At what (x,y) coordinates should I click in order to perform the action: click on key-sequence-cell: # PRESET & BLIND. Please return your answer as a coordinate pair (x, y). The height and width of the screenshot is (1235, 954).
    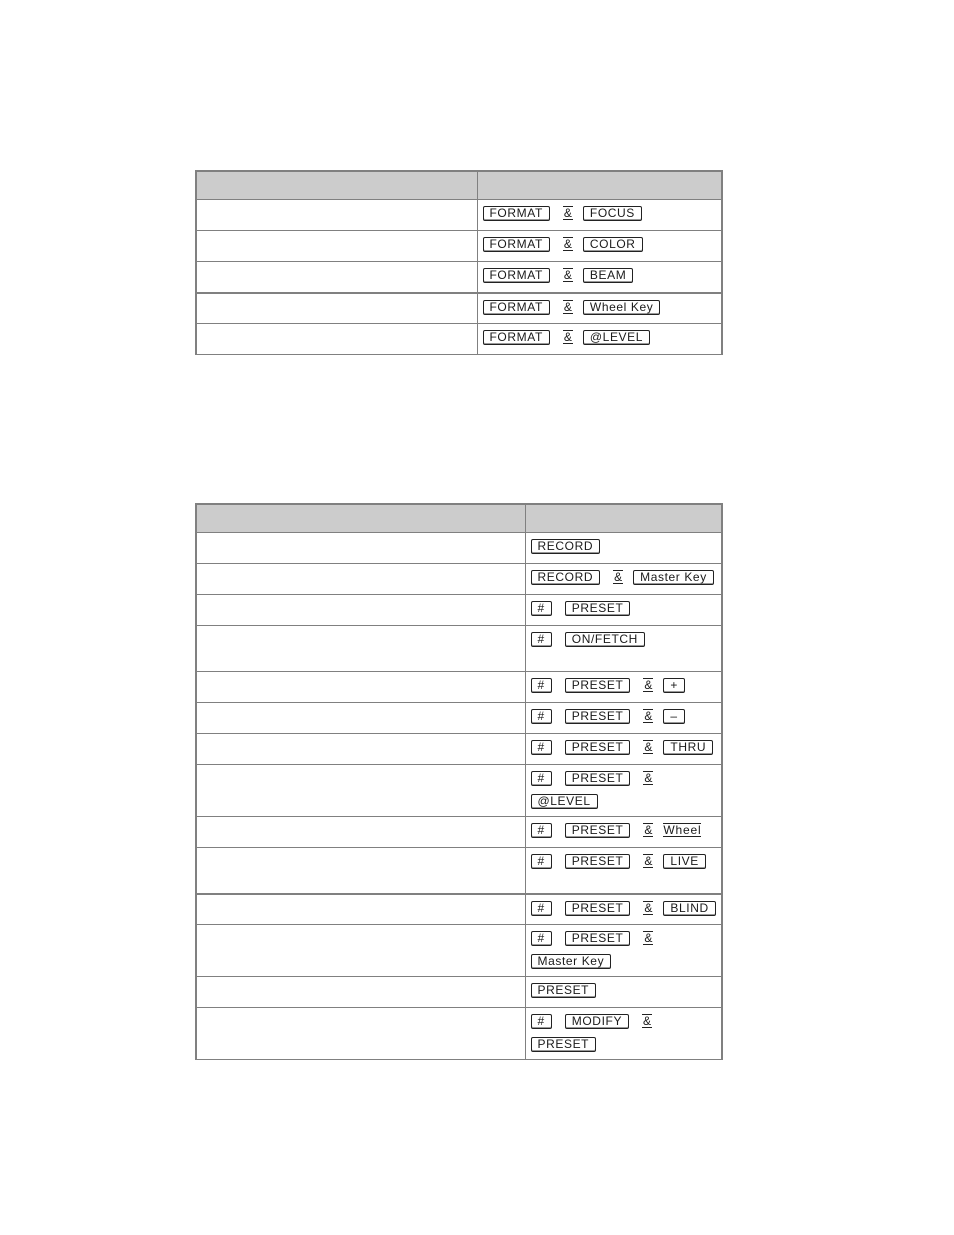
    Looking at the image, I should click on (623, 908).